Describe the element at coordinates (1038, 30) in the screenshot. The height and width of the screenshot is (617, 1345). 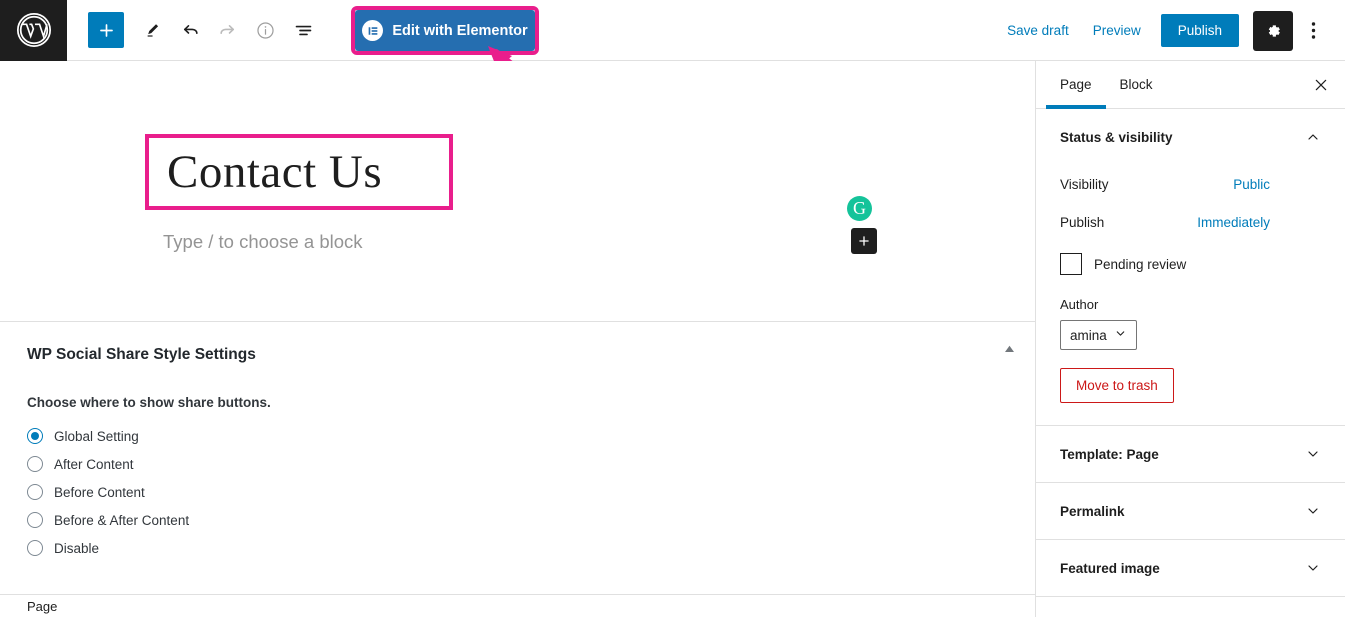
I see `save-draft-button: Save draft` at that location.